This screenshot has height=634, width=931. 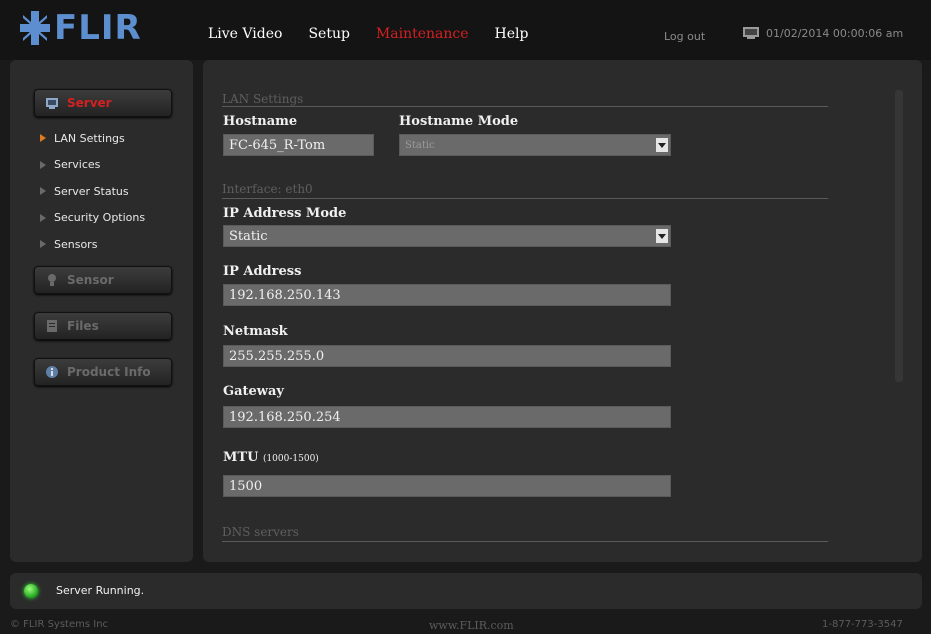 What do you see at coordinates (447, 417) in the screenshot?
I see `gateway-input: 192.168.250.254` at bounding box center [447, 417].